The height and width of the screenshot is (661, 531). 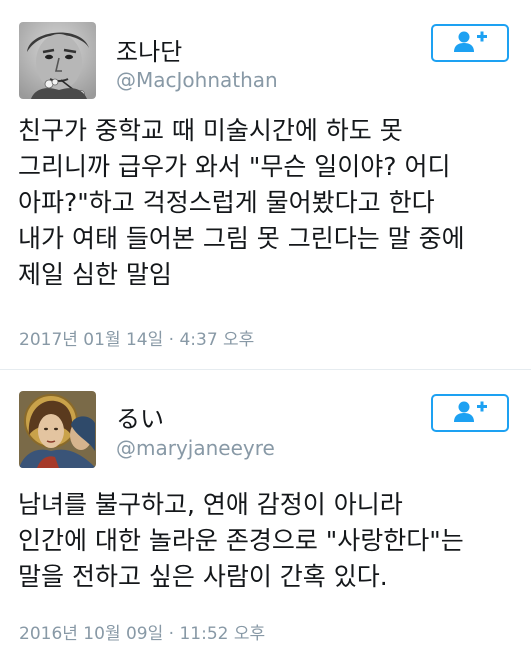 What do you see at coordinates (142, 631) in the screenshot?
I see `tweet-timestamp: 2016년 10월 09일 · 11:52 오후` at bounding box center [142, 631].